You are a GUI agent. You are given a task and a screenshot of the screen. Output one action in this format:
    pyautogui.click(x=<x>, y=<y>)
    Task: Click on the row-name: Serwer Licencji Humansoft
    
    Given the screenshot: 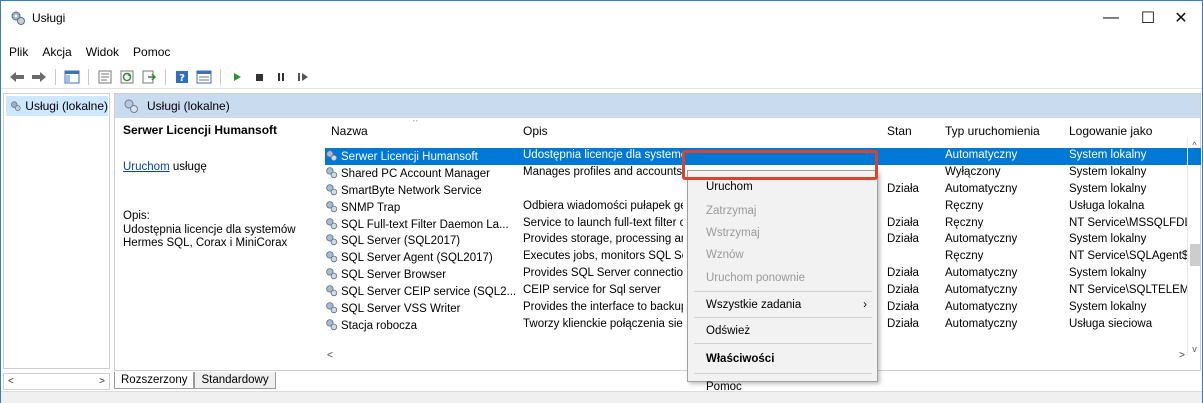 What is the action you would take?
    pyautogui.click(x=422, y=156)
    